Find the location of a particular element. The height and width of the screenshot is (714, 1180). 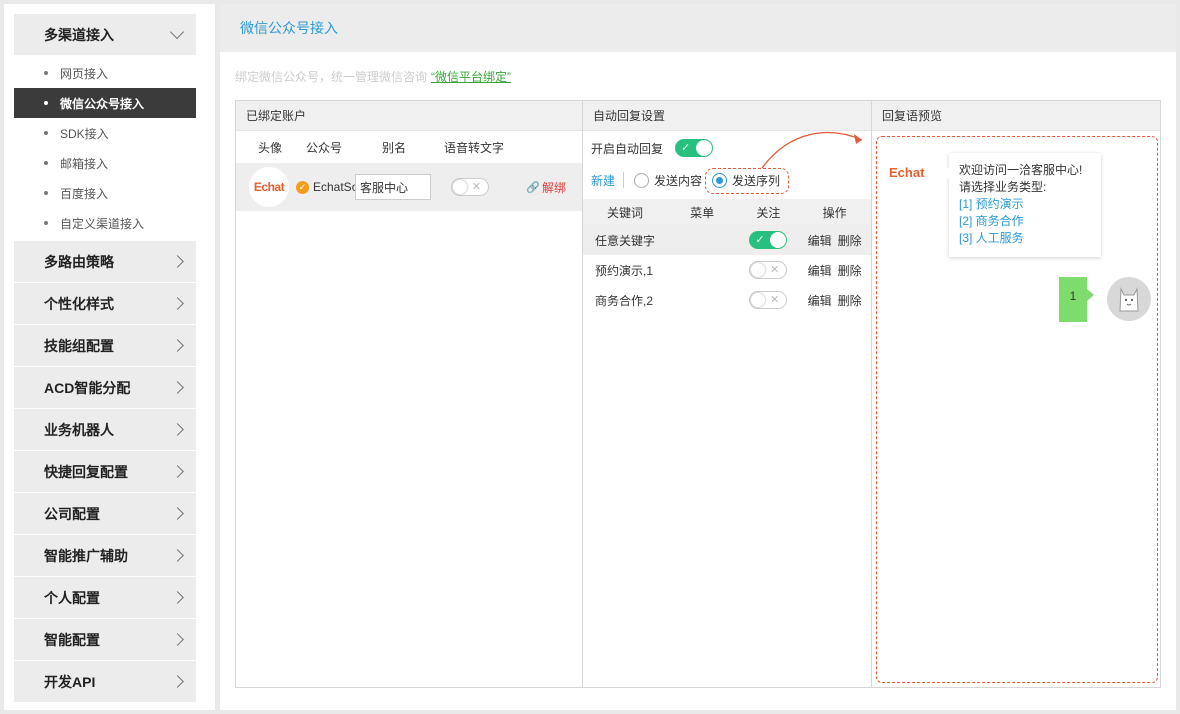

nav-group-acd: ACD智能分配 is located at coordinates (105, 387).